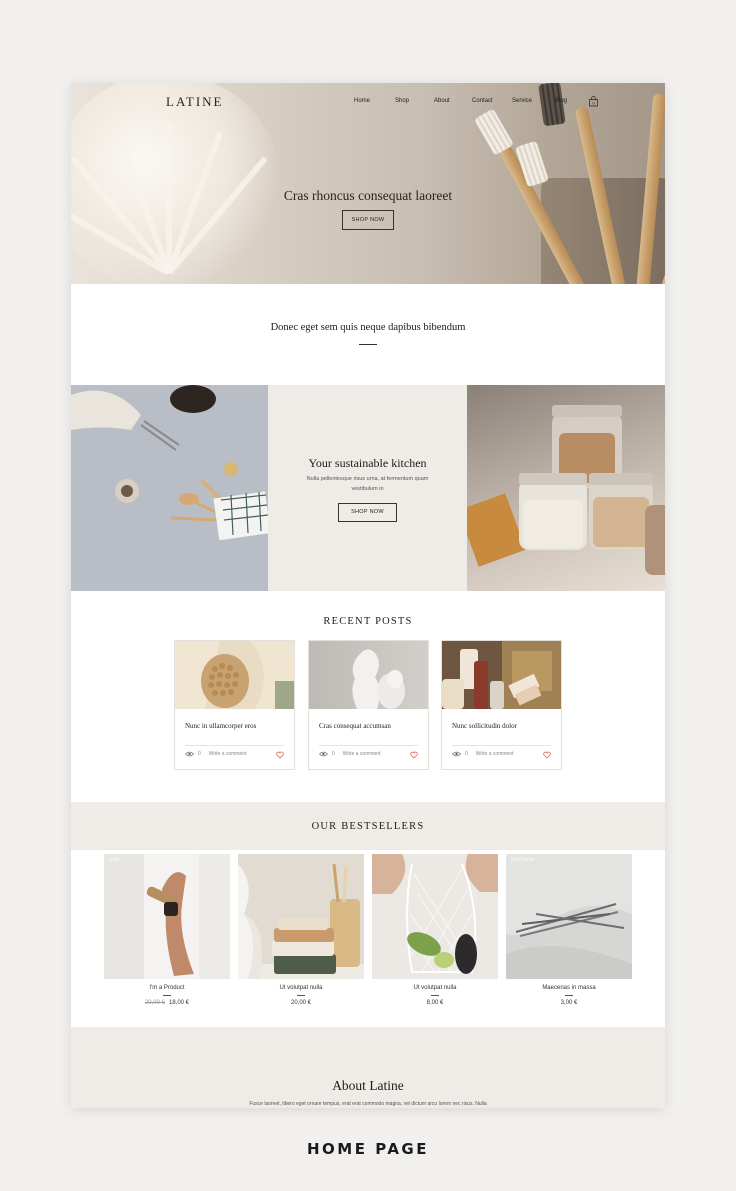 Image resolution: width=736 pixels, height=1191 pixels. What do you see at coordinates (523, 860) in the screenshot?
I see `product-tag: Best Seller` at bounding box center [523, 860].